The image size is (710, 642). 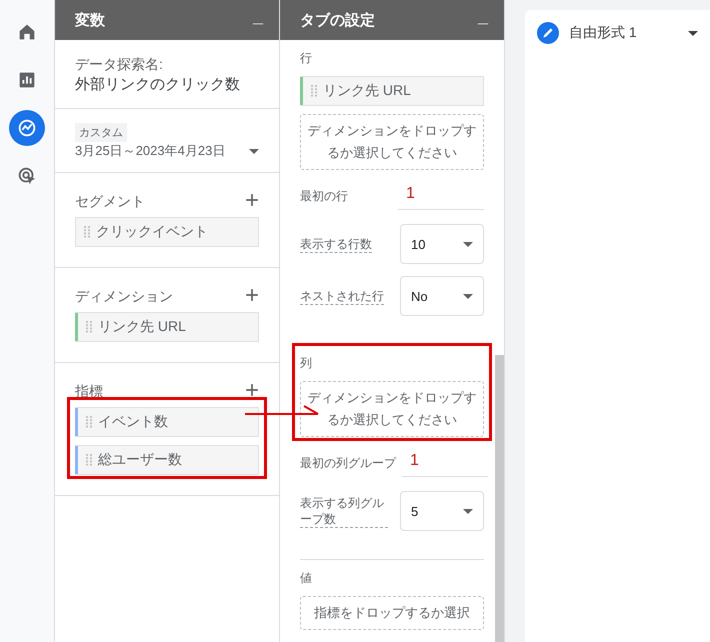 I want to click on exploration-label: データ探索名:, so click(x=119, y=64).